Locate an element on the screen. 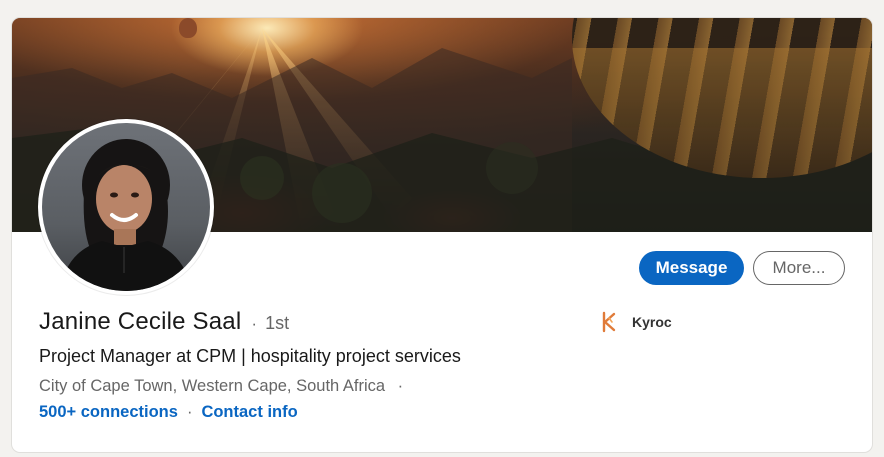  current-company: Kyroc is located at coordinates (636, 322).